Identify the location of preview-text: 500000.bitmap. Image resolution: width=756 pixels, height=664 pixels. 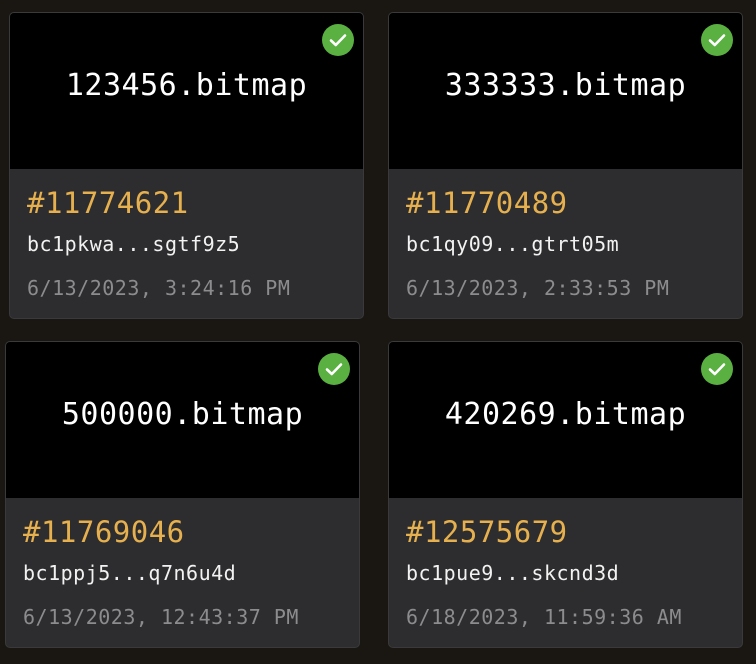
(182, 414).